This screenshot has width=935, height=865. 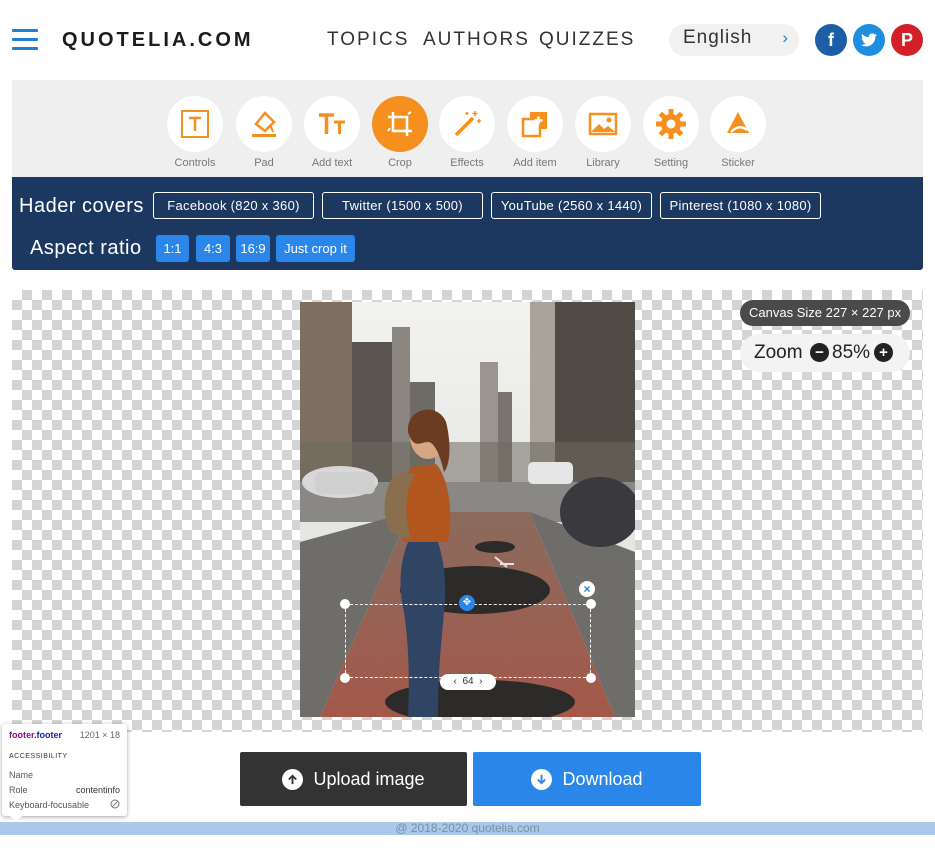 I want to click on ratio-4-3-button: 4:3, so click(x=213, y=248).